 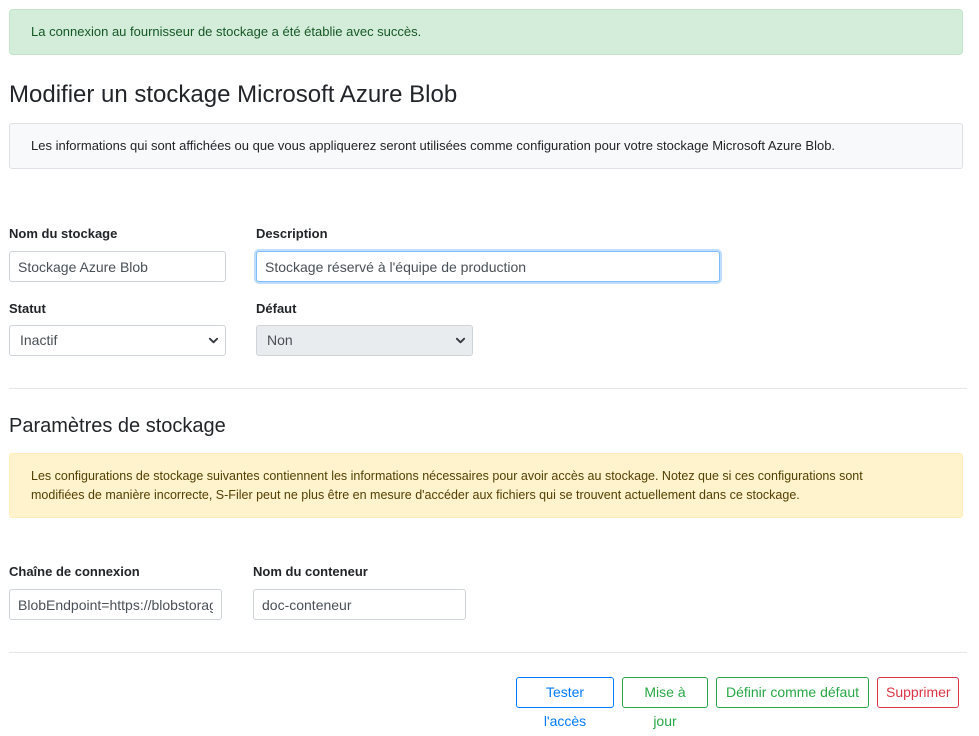 What do you see at coordinates (115, 604) in the screenshot?
I see `connection-string-input` at bounding box center [115, 604].